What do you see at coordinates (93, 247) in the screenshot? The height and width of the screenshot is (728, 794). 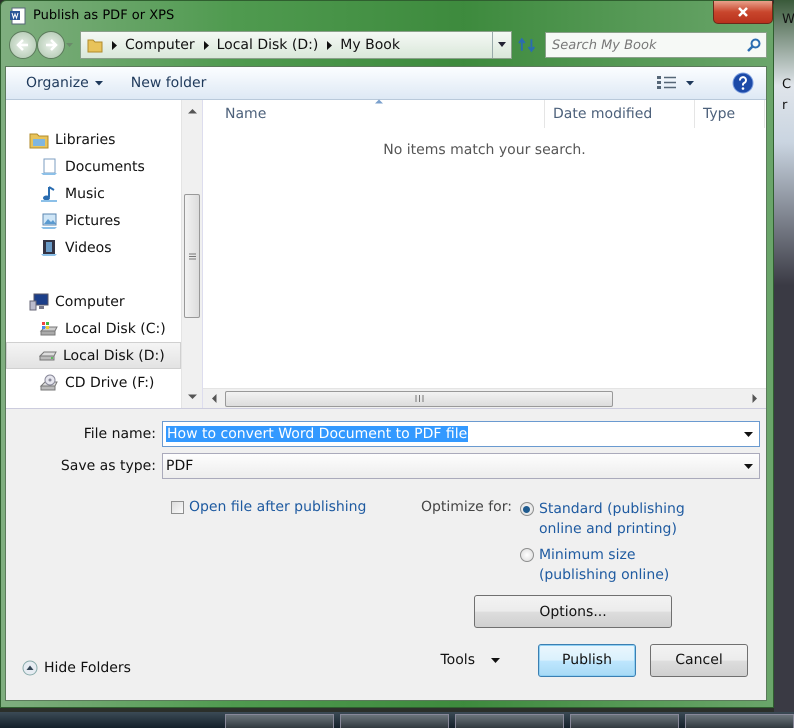 I see `navigation-item: Videos` at bounding box center [93, 247].